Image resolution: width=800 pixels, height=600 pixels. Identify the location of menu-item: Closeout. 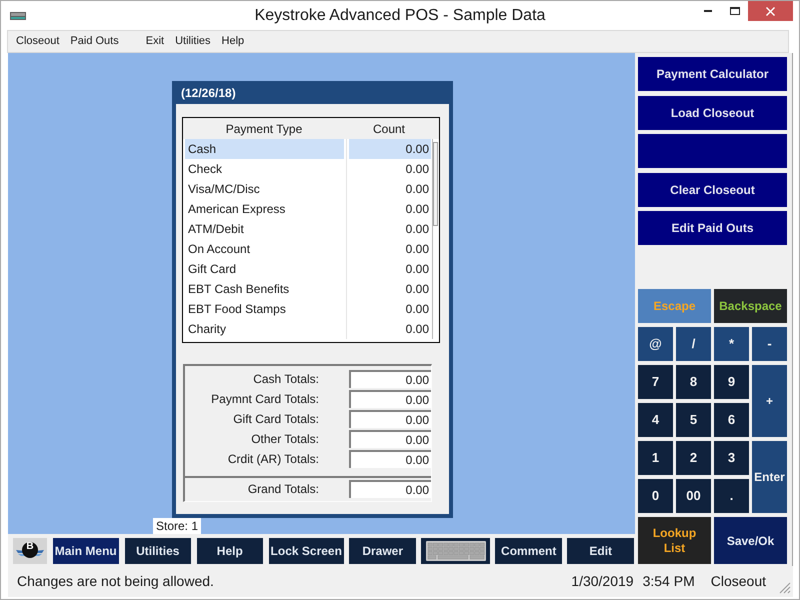
(38, 41).